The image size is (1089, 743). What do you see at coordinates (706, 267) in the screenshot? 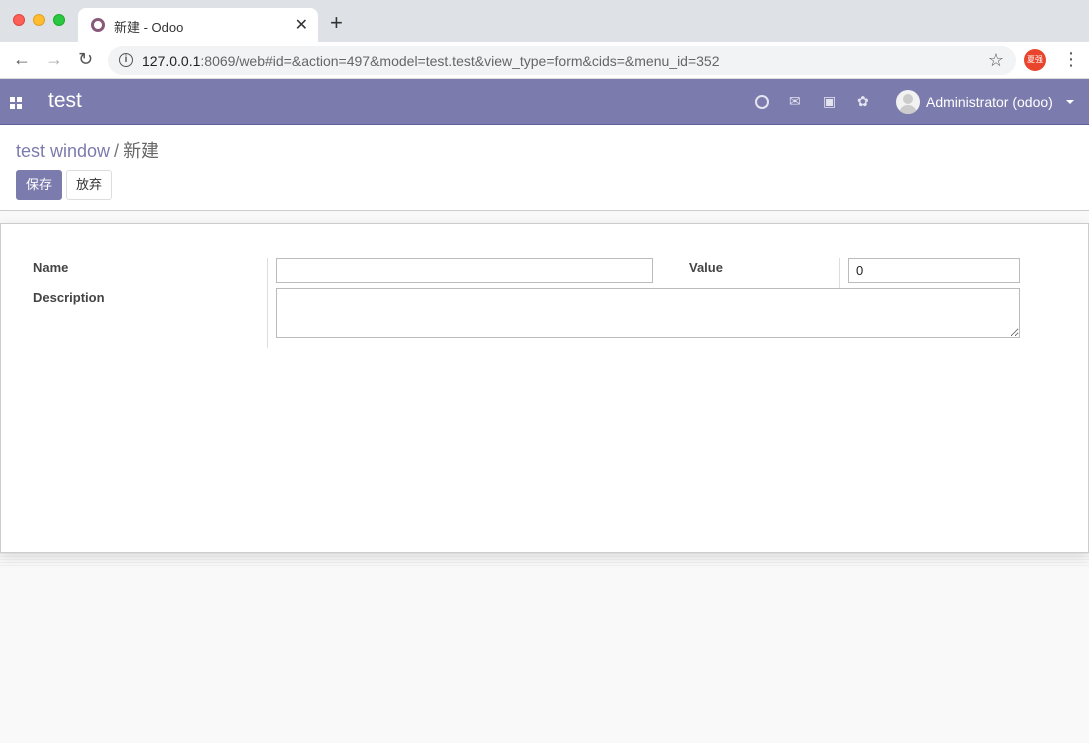
I see `value-label: Value` at bounding box center [706, 267].